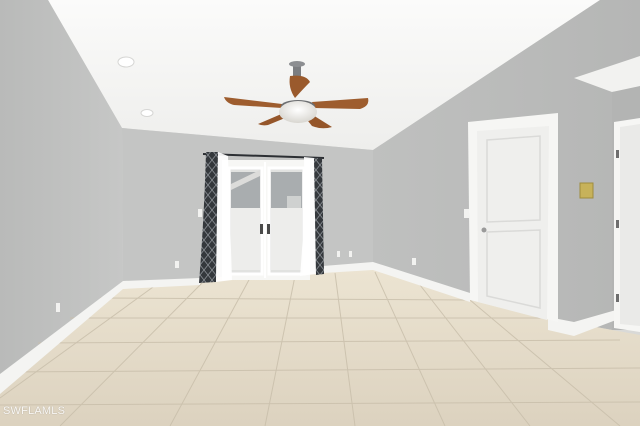  What do you see at coordinates (266, 220) in the screenshot?
I see `french-doors` at bounding box center [266, 220].